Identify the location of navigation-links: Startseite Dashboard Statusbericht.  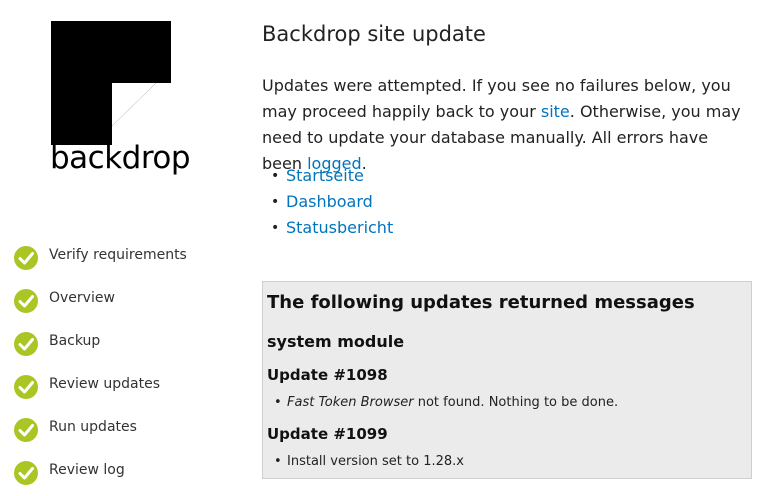
(327, 202).